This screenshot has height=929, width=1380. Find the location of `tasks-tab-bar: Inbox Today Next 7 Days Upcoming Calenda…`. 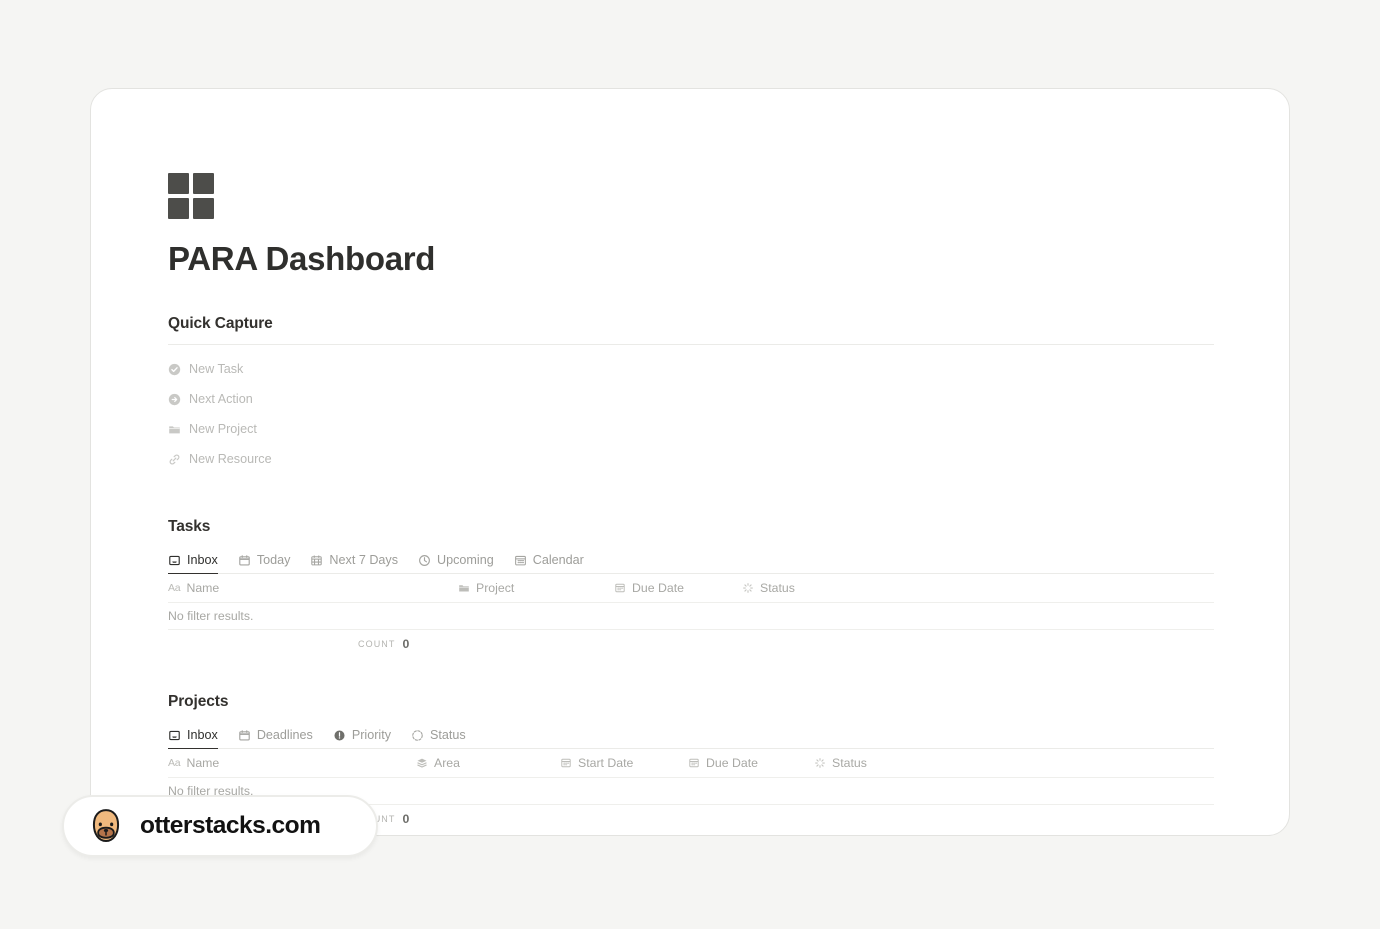

tasks-tab-bar: Inbox Today Next 7 Days Upcoming Calenda… is located at coordinates (691, 561).